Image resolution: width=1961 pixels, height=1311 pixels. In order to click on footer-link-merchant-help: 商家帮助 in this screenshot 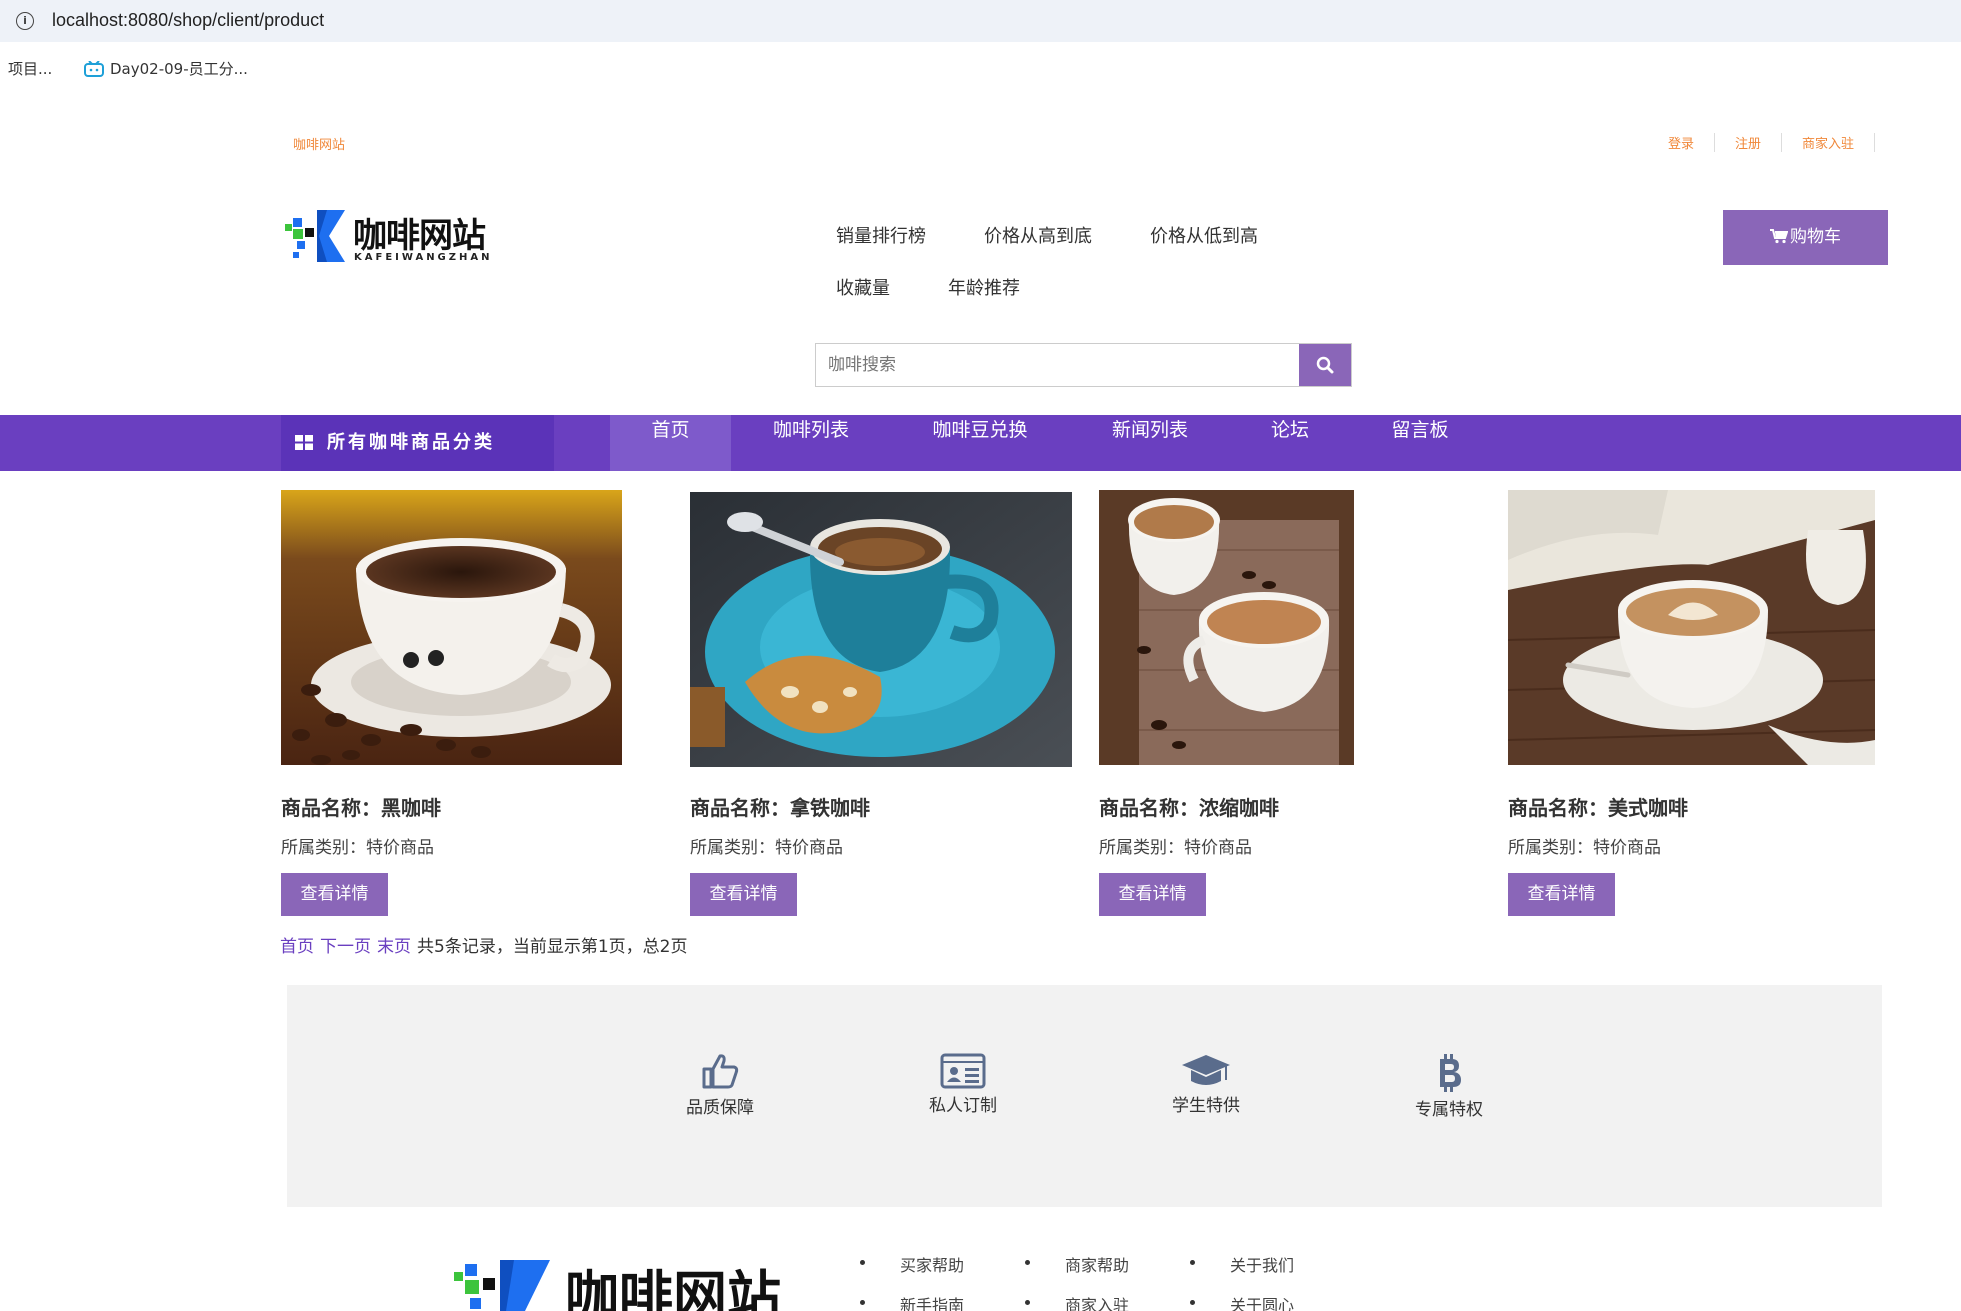, I will do `click(1097, 1264)`.